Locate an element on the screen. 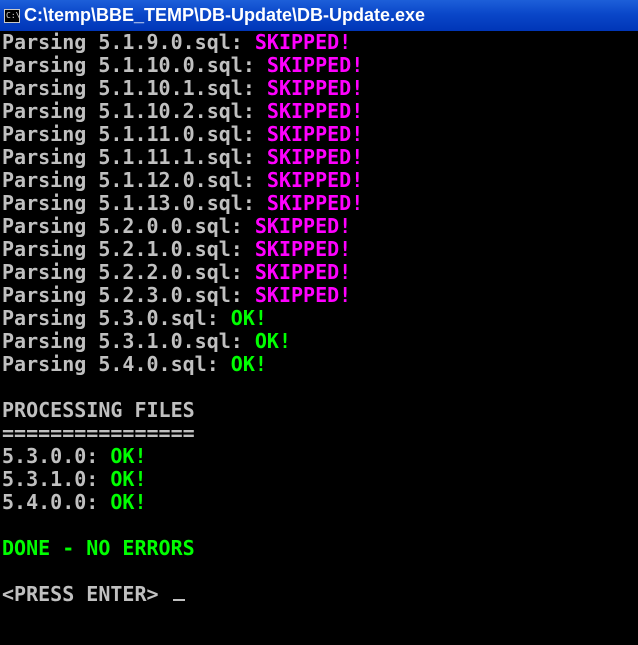  processing-header: PROCESSING FILES is located at coordinates (98, 410).